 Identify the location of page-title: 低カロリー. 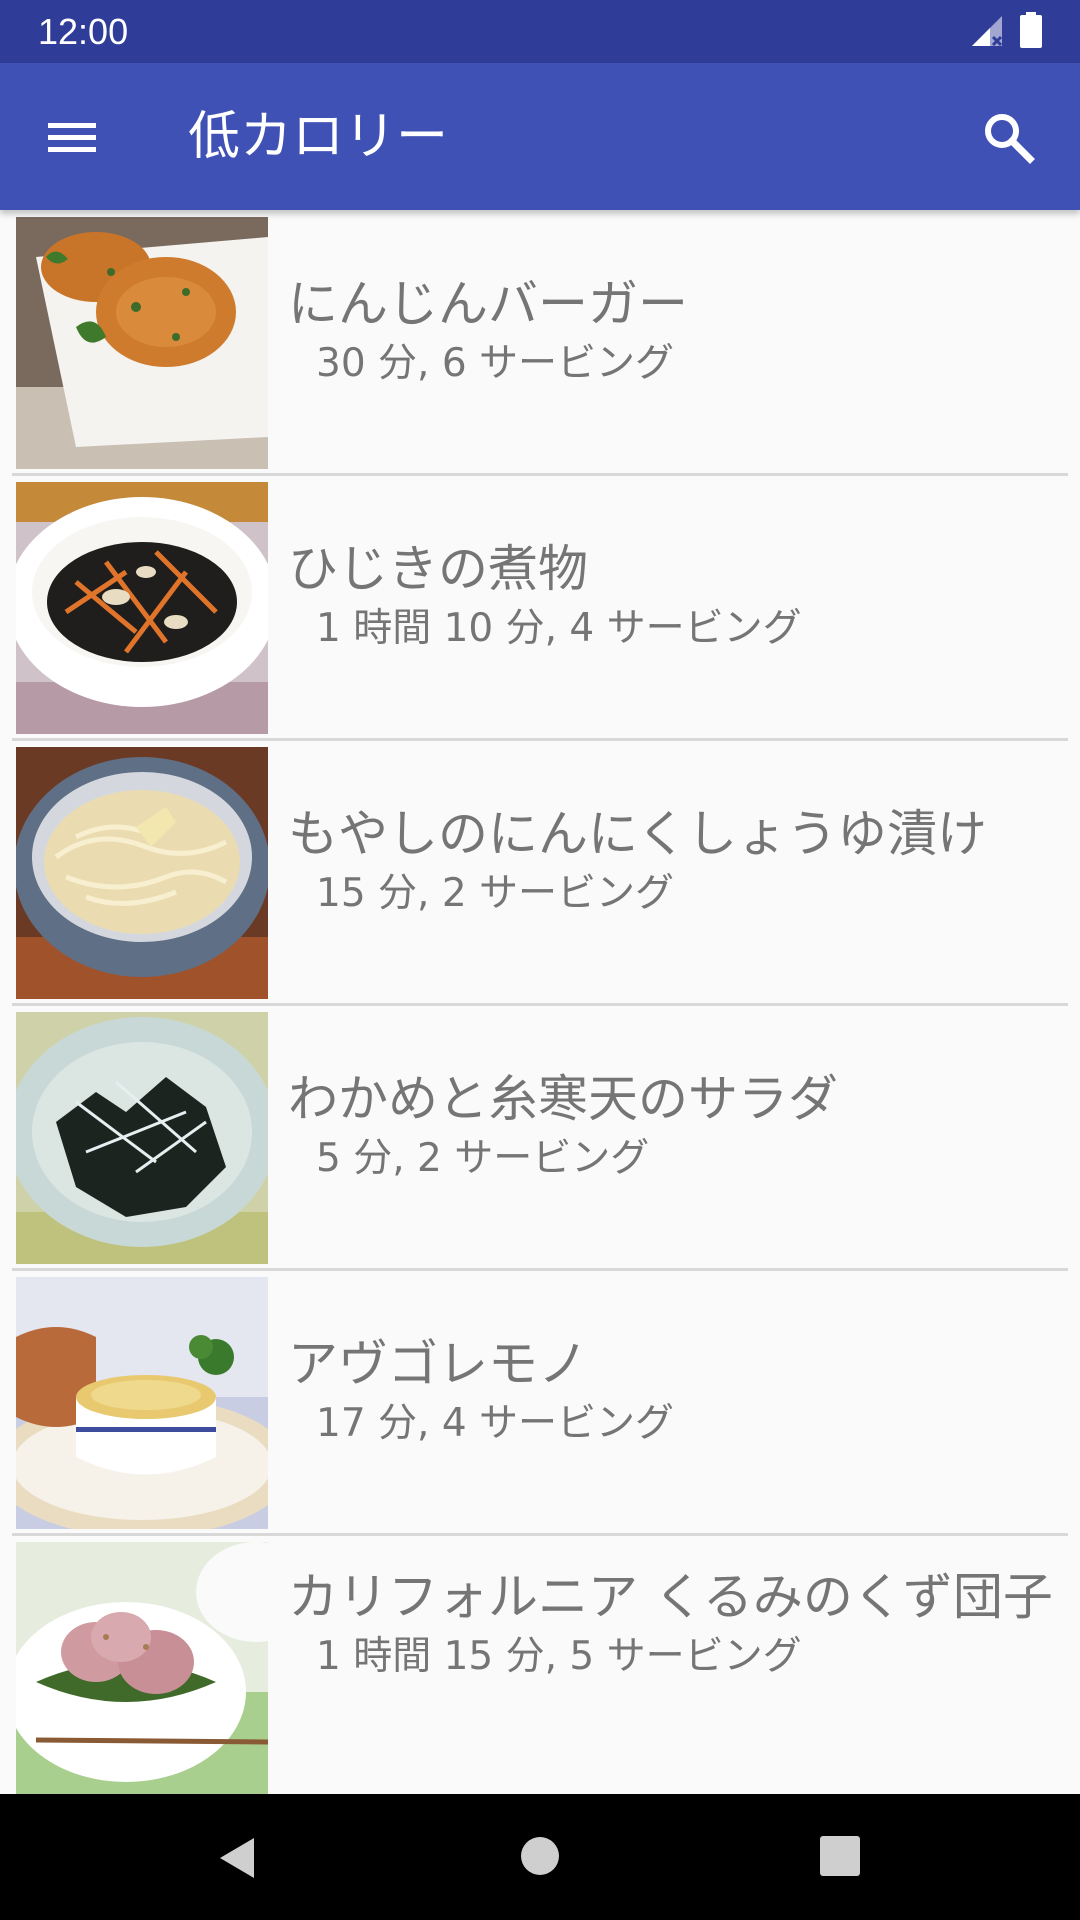
(318, 137).